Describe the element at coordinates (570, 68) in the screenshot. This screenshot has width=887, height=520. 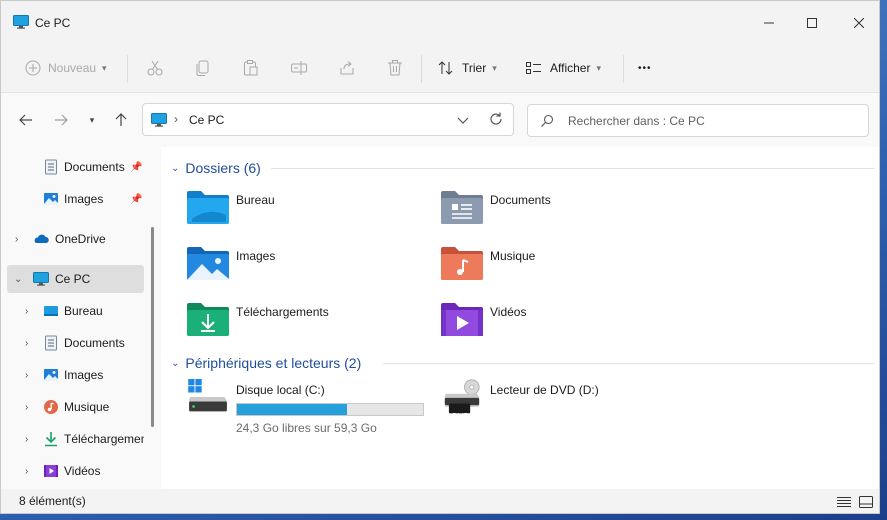
I see `view-label: Afficher` at that location.